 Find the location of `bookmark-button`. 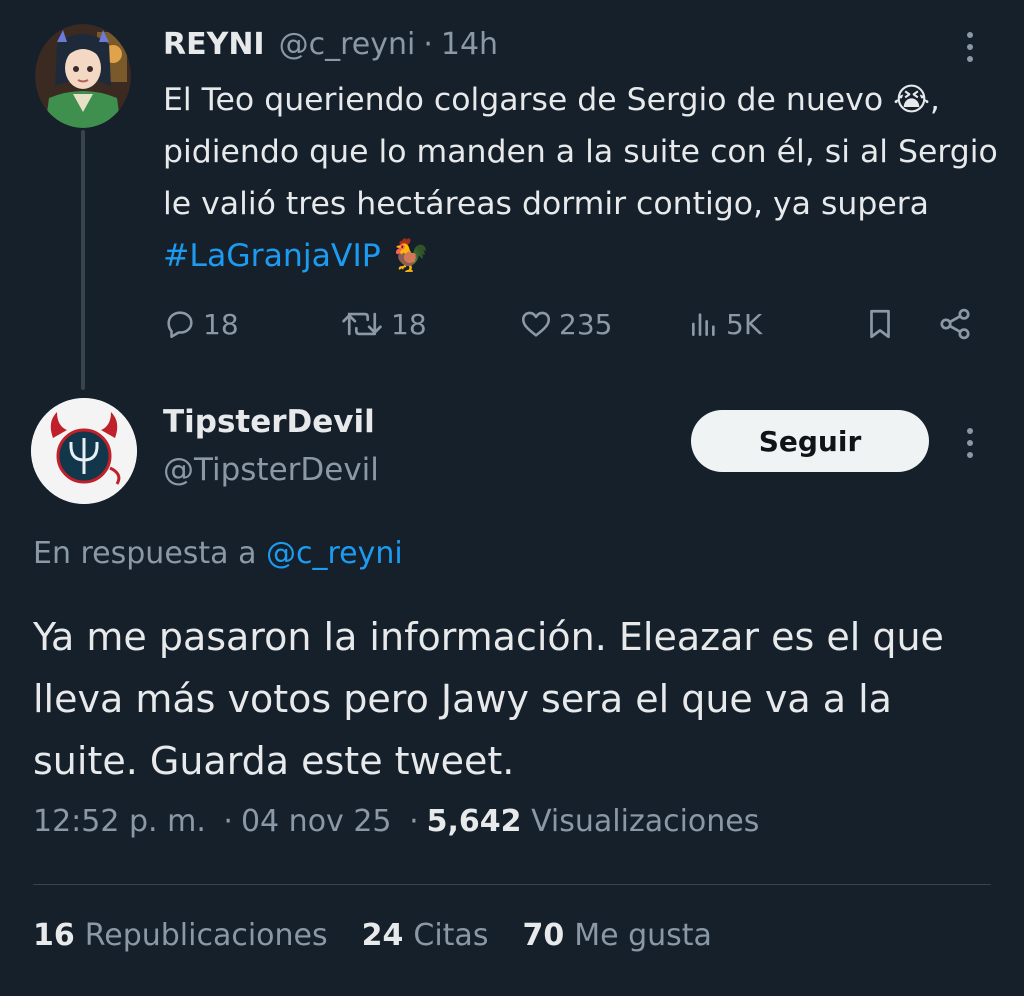

bookmark-button is located at coordinates (880, 324).